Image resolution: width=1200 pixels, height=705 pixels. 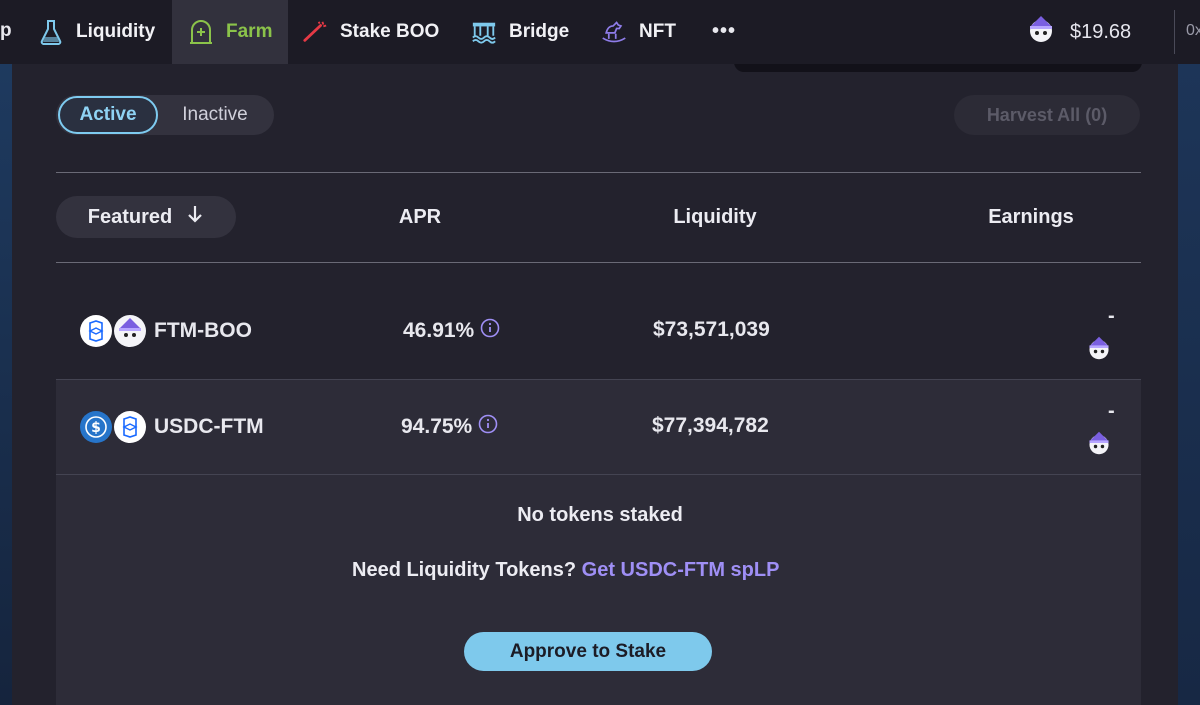 What do you see at coordinates (681, 570) in the screenshot?
I see `get-lp-link: Get USDC-FTM spLP` at bounding box center [681, 570].